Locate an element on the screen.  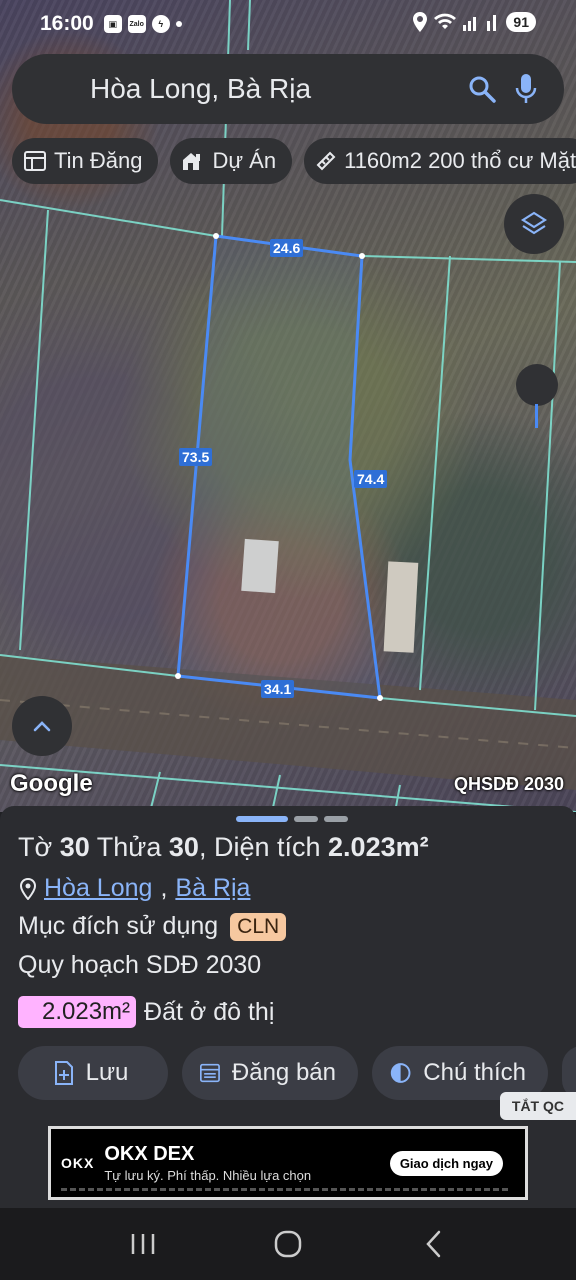
back-icon is located at coordinates (433, 1244).